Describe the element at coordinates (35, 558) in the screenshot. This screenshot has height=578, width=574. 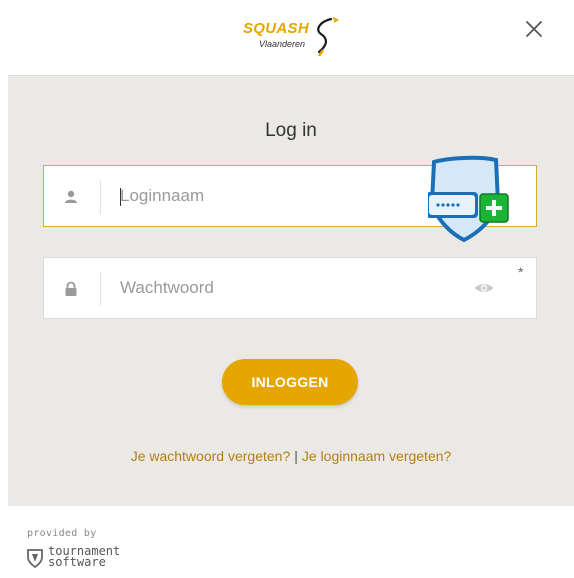
I see `tournament-software-shield-icon` at that location.